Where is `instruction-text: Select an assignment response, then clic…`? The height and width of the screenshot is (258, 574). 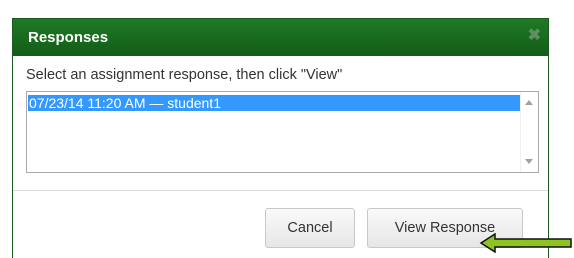 instruction-text: Select an assignment response, then clic… is located at coordinates (184, 75).